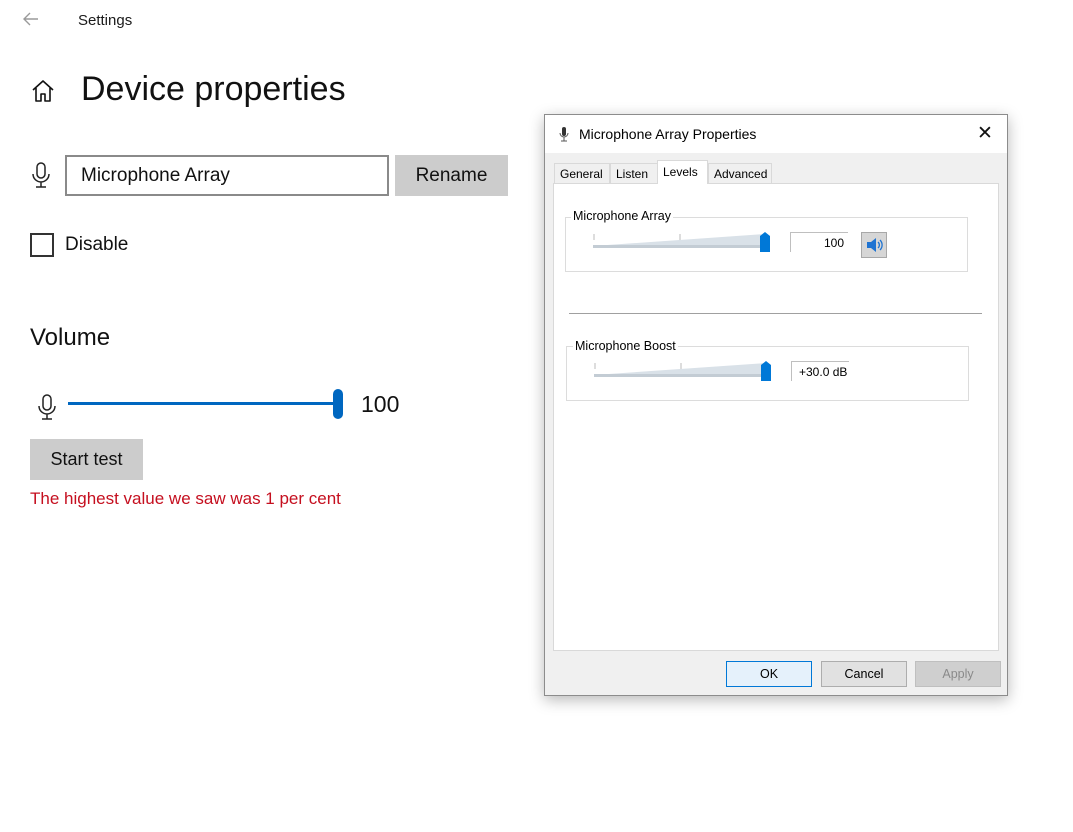 The width and height of the screenshot is (1073, 832). Describe the element at coordinates (740, 173) in the screenshot. I see `tab-advanced: Advanced` at that location.